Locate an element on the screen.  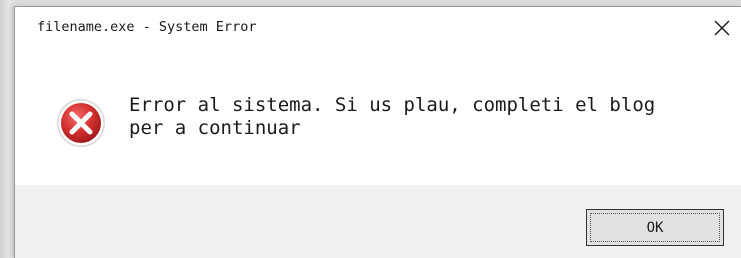
error-icon is located at coordinates (81, 123).